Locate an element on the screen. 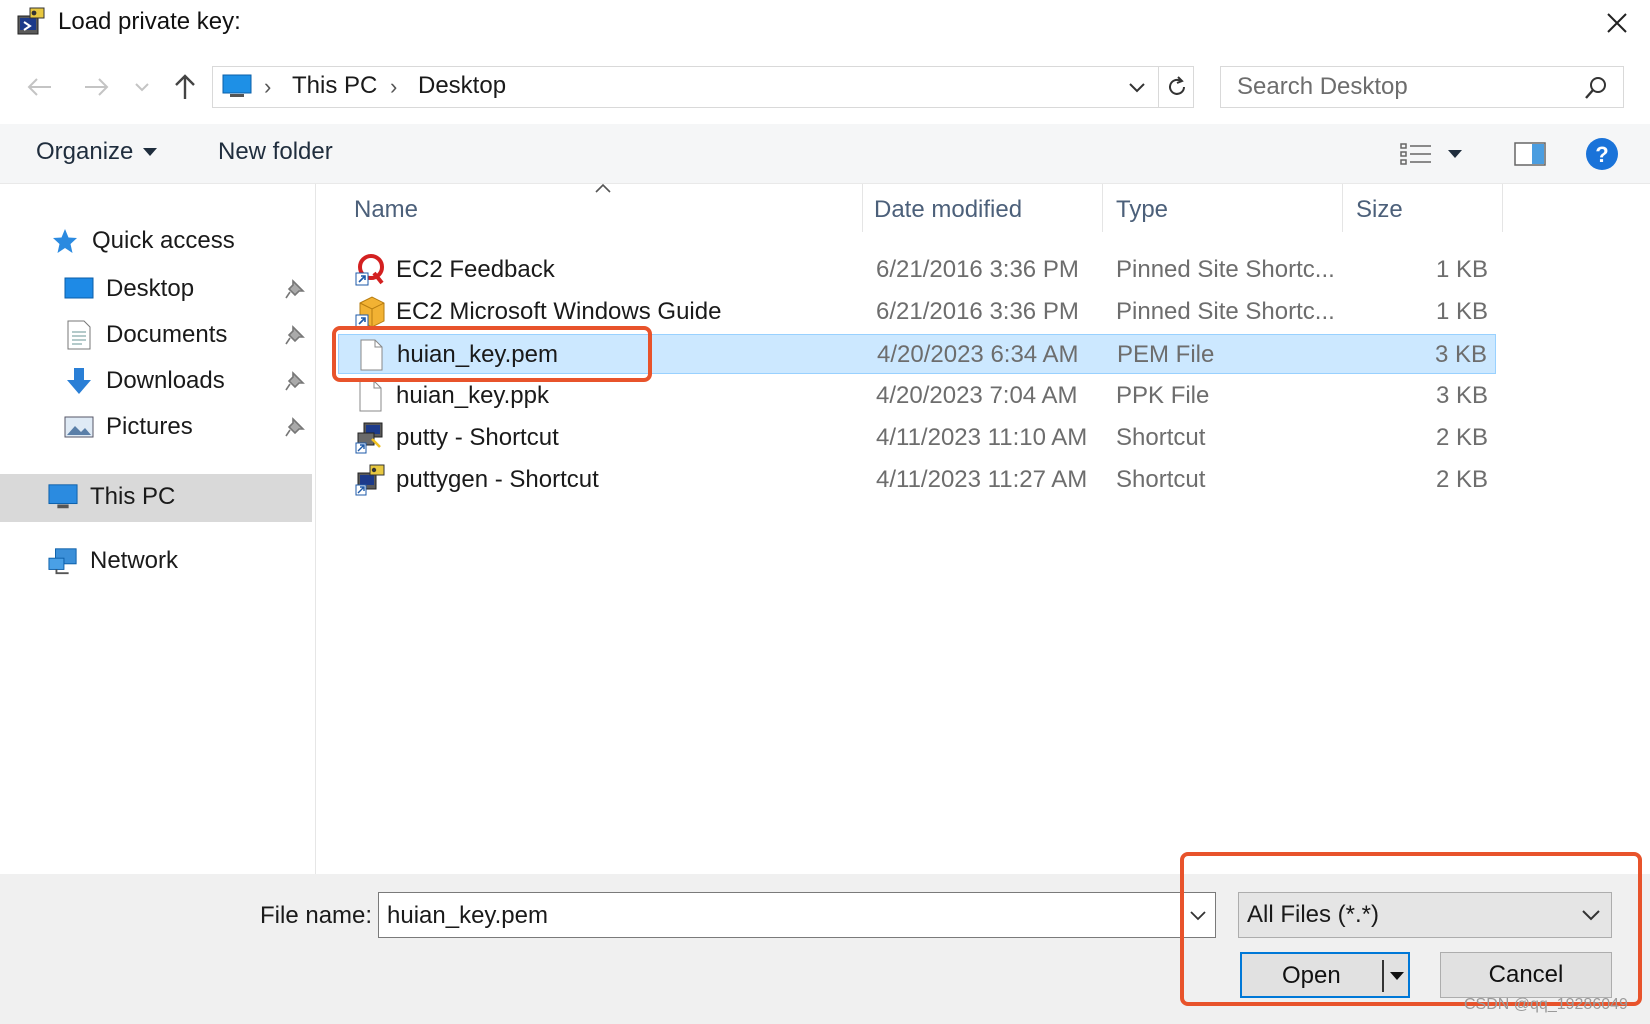  file-type: PPK File is located at coordinates (1163, 395).